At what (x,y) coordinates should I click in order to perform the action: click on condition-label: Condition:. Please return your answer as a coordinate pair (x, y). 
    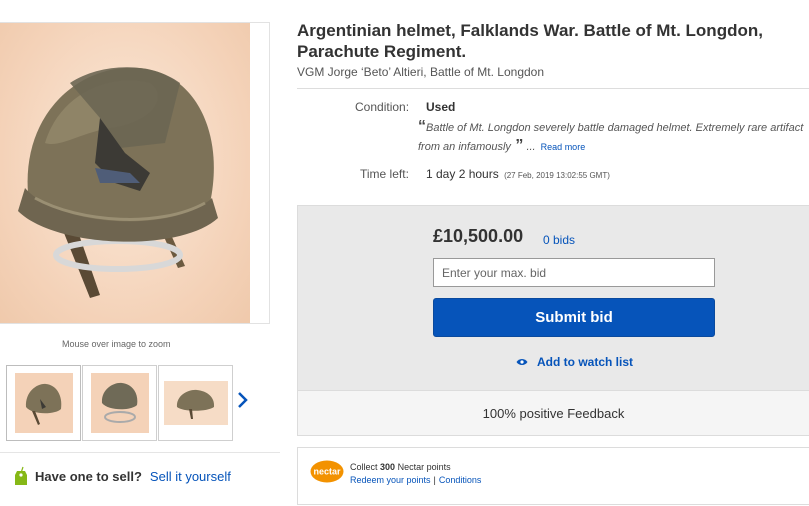
    Looking at the image, I should click on (382, 107).